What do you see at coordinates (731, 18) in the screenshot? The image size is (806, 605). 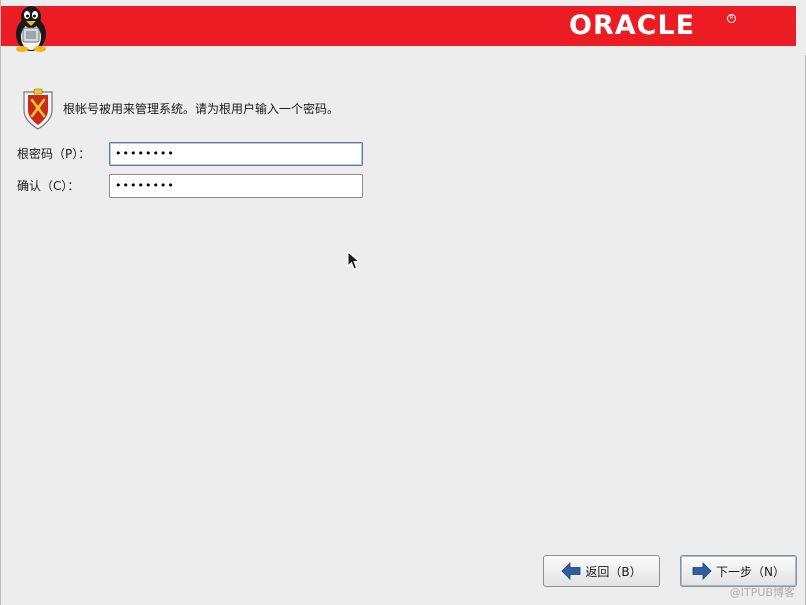 I see `registered-mark: R` at bounding box center [731, 18].